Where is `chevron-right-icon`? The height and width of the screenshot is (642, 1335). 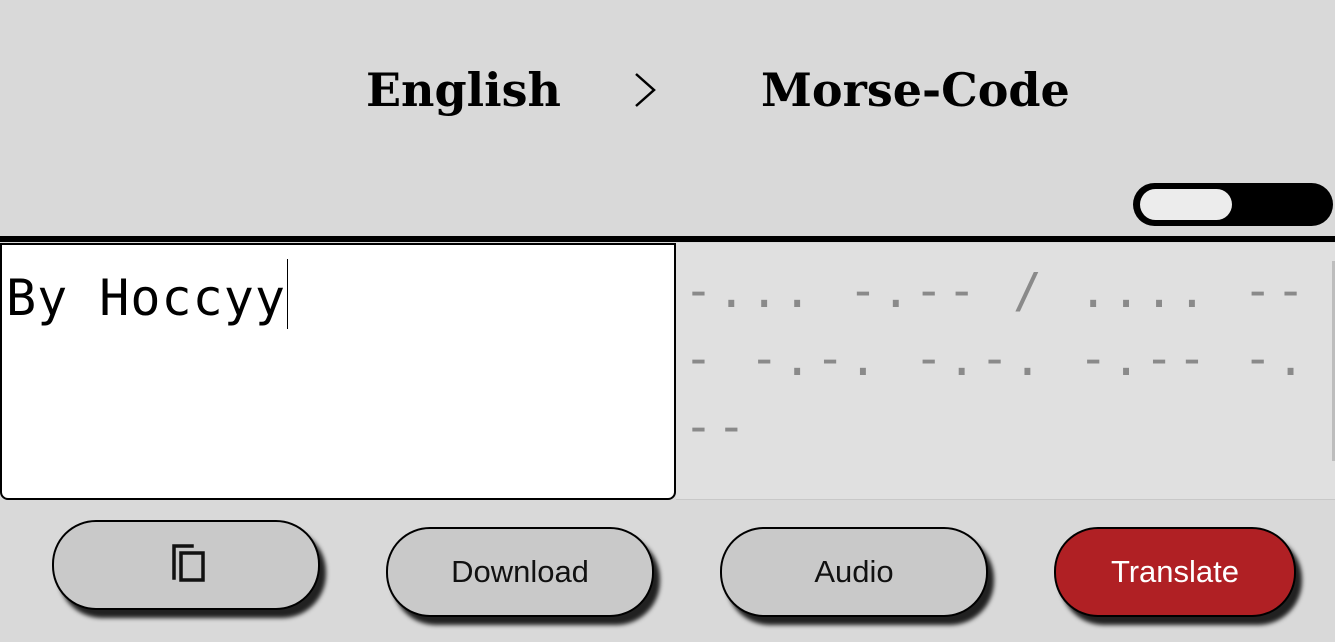 chevron-right-icon is located at coordinates (644, 90).